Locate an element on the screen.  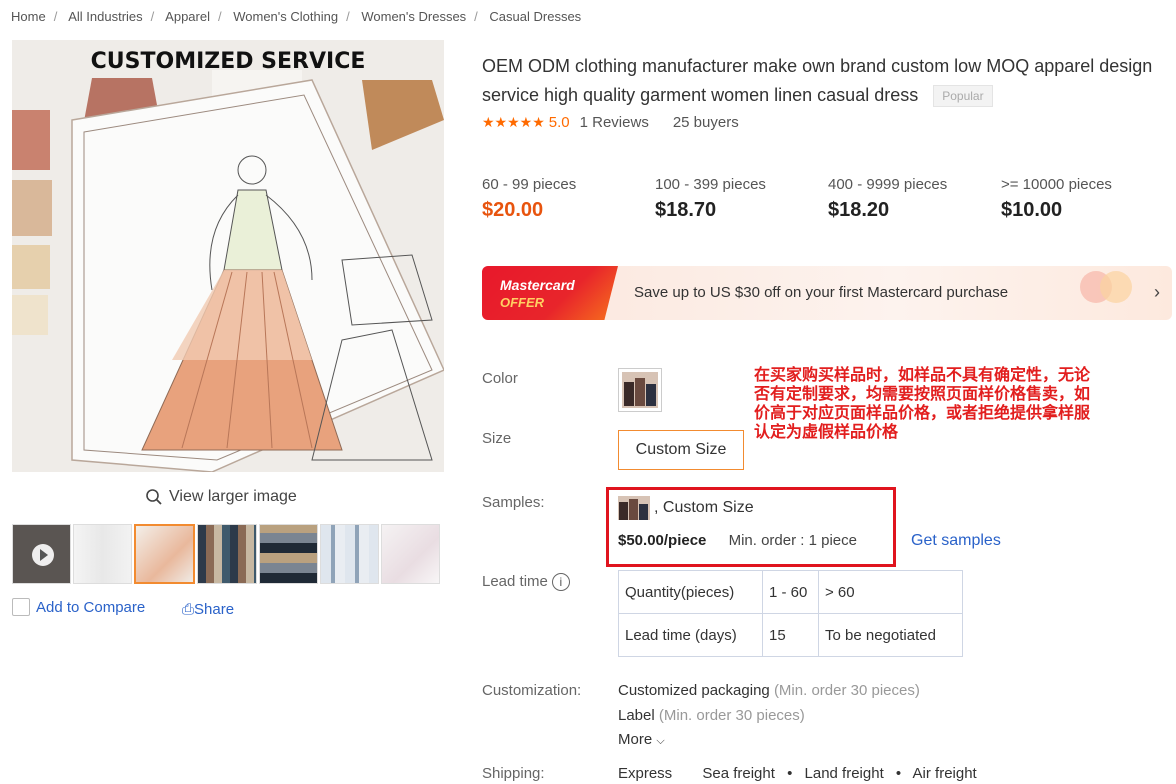
color-swatch is located at coordinates (640, 390).